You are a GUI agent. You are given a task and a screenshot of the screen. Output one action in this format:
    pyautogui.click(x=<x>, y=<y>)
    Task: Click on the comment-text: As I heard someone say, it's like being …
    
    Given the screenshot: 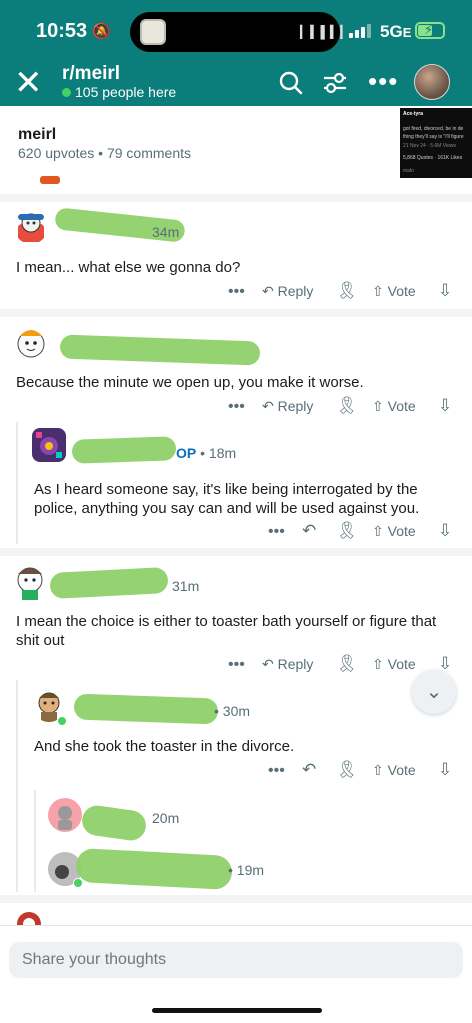 What is the action you would take?
    pyautogui.click(x=227, y=499)
    